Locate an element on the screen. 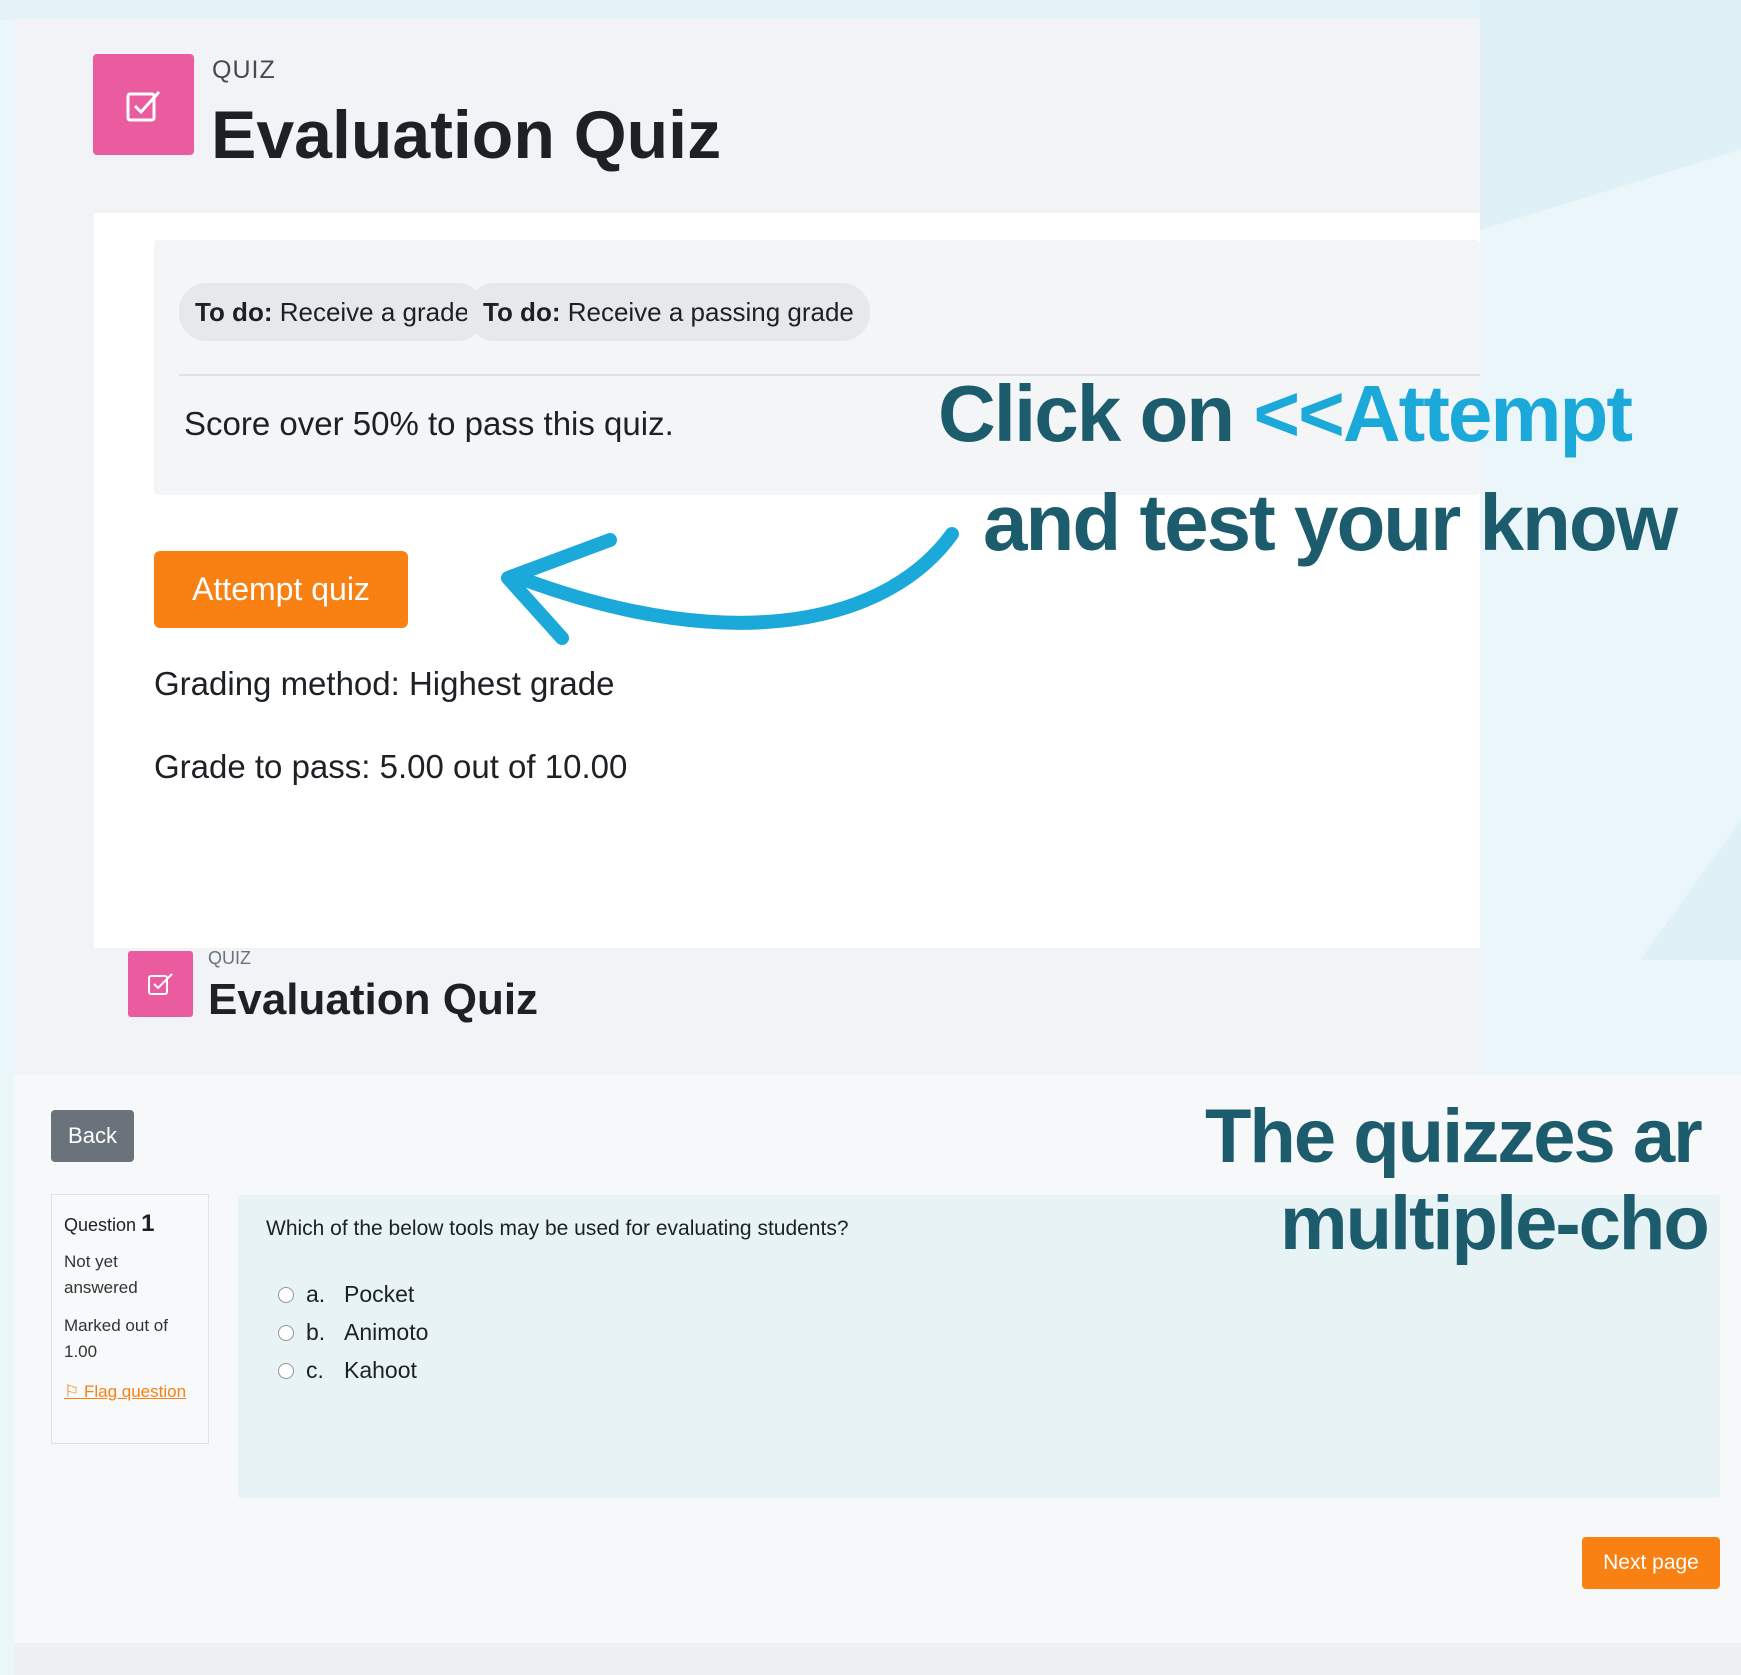 The height and width of the screenshot is (1675, 1741). flag-label: Flag question is located at coordinates (135, 1391).